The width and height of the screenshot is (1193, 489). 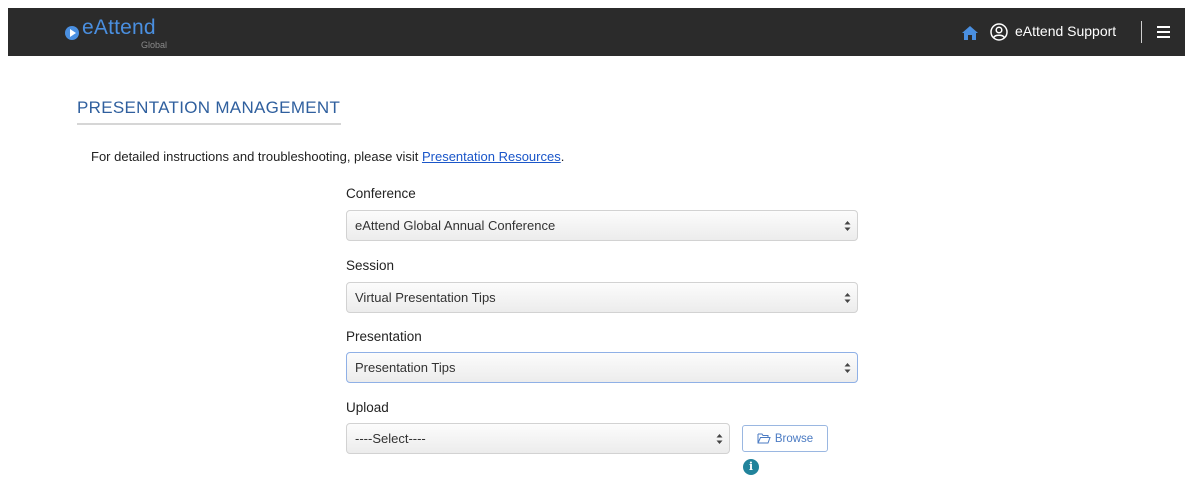 What do you see at coordinates (425, 297) in the screenshot?
I see `session-value: Virtual Presentation Tips` at bounding box center [425, 297].